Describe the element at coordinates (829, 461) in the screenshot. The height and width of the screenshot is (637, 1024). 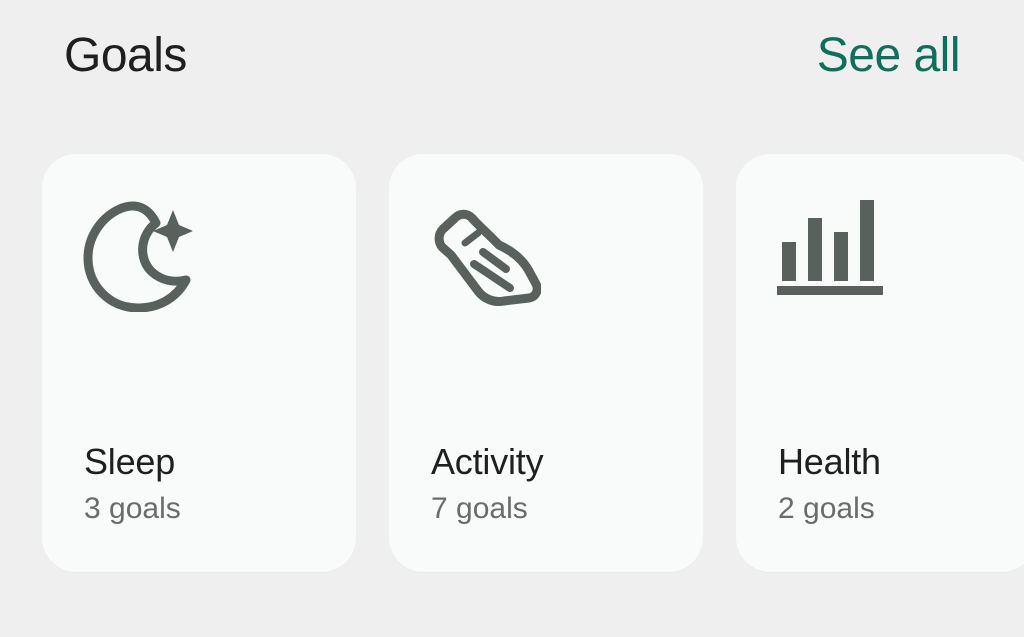
I see `health-card-title: Health` at that location.